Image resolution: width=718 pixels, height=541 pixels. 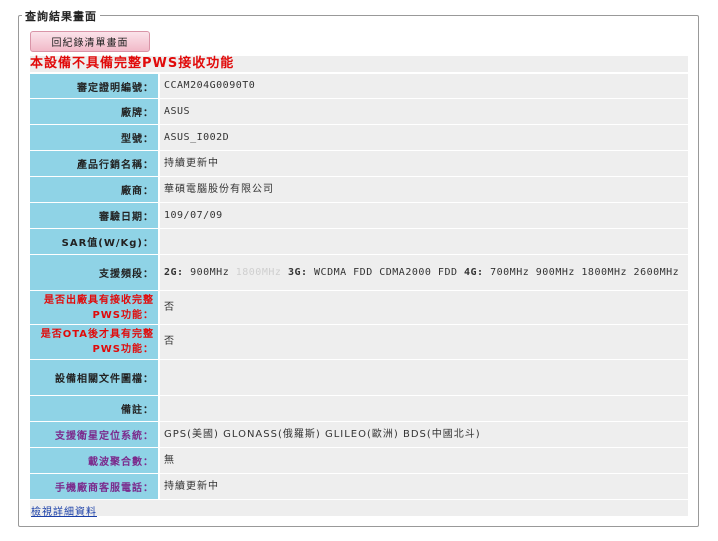 I want to click on row-carrier-agg: 載波聚合數： 無, so click(x=359, y=461).